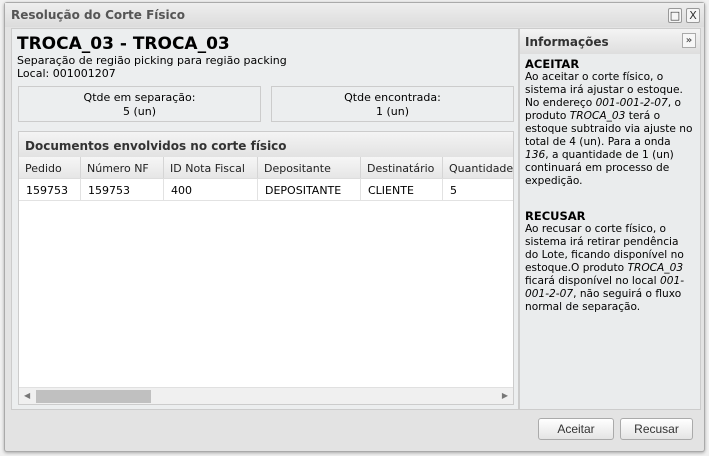  What do you see at coordinates (139, 97) in the screenshot?
I see `stat-label: Qtde em separação:` at bounding box center [139, 97].